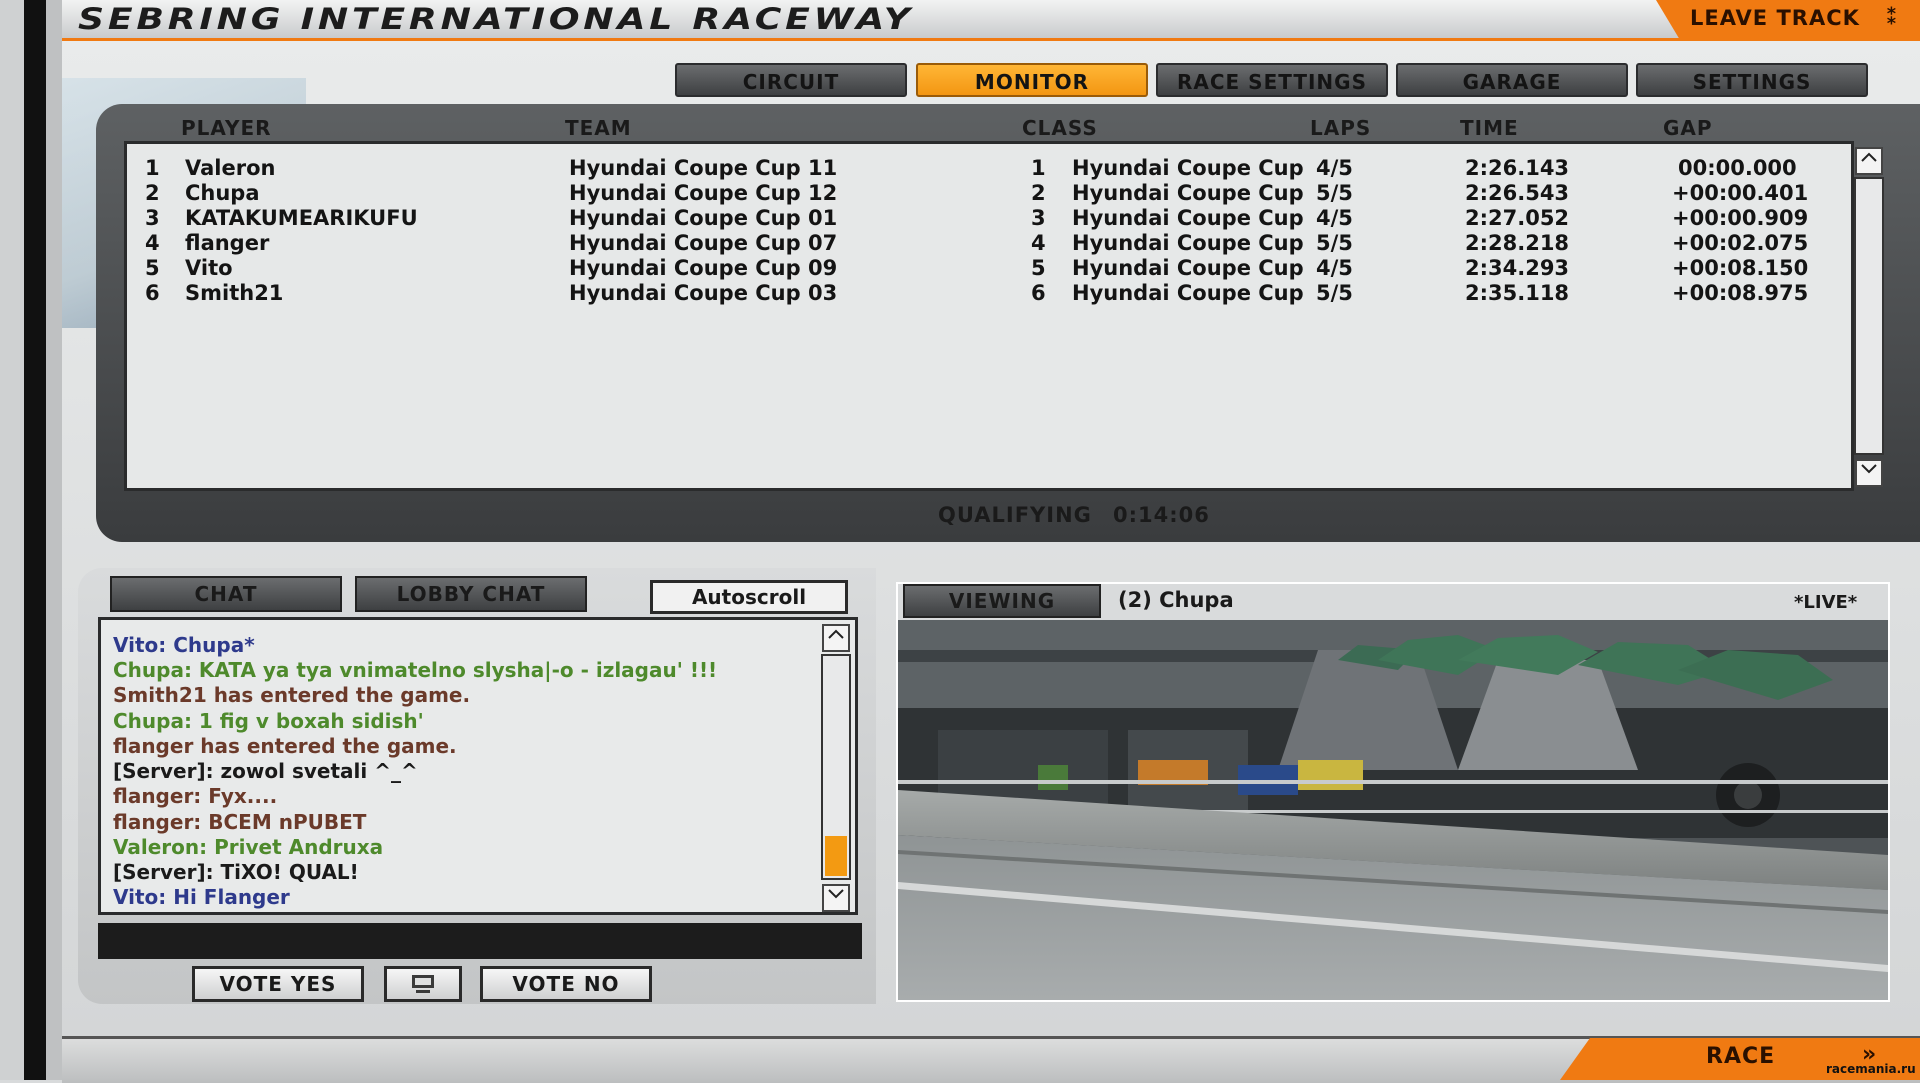 This screenshot has height=1083, width=1920. I want to click on tab-settings: SETTINGS, so click(1752, 80).